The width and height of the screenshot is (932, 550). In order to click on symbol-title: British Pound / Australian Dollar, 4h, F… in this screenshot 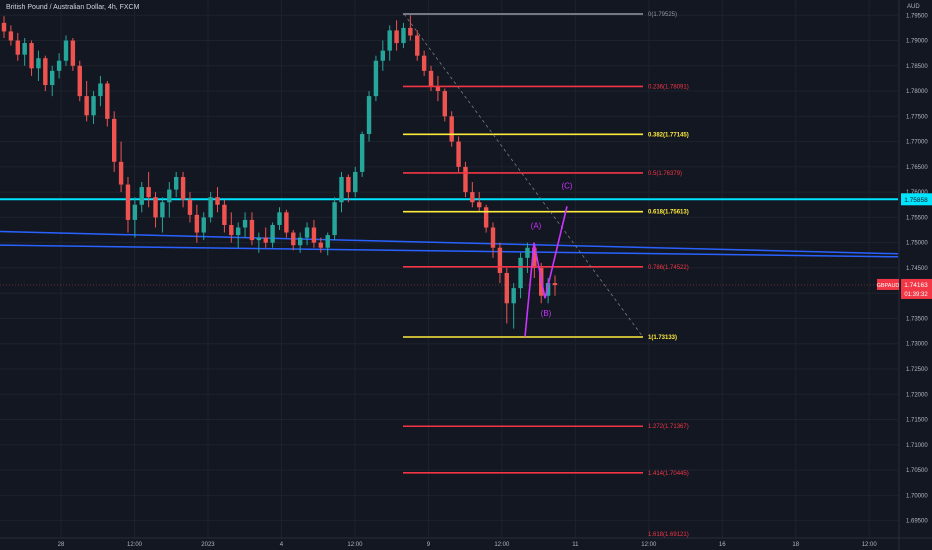, I will do `click(73, 7)`.